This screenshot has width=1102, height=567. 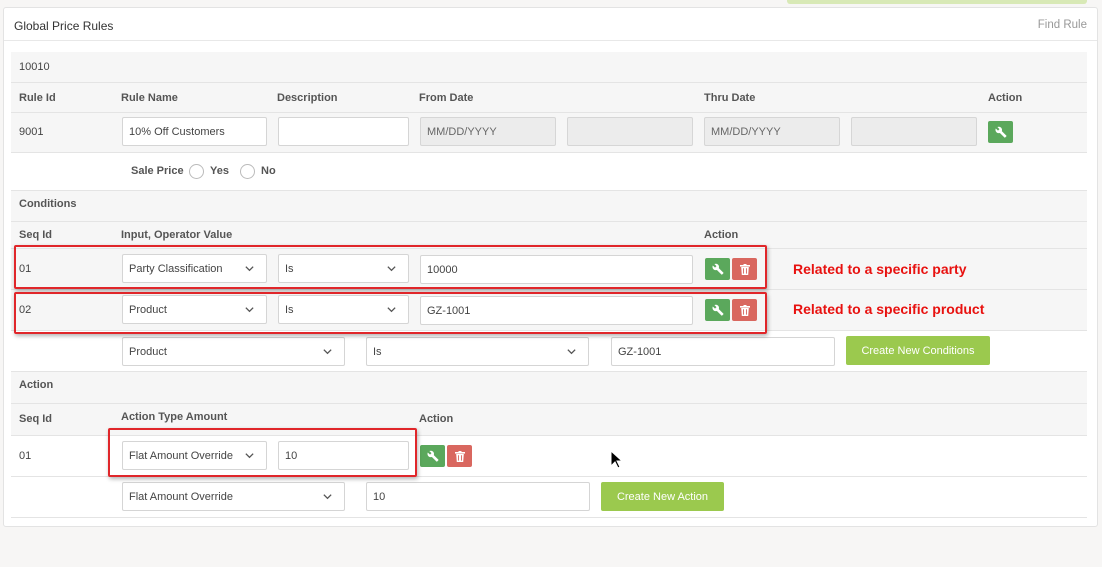 What do you see at coordinates (390, 313) in the screenshot?
I see `highlight-product-condition` at bounding box center [390, 313].